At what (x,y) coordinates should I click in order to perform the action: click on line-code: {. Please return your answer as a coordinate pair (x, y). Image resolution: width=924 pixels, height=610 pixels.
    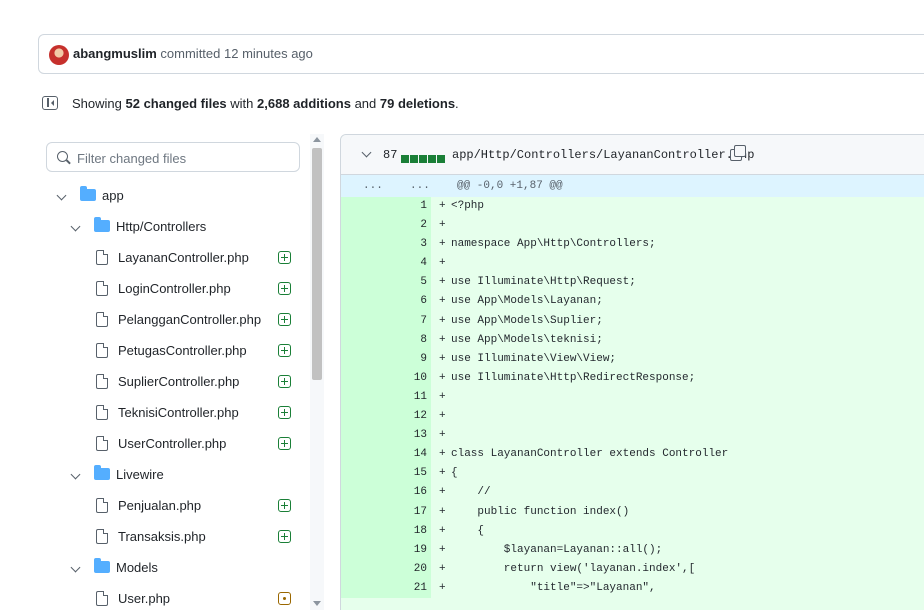
    Looking at the image, I should click on (454, 473).